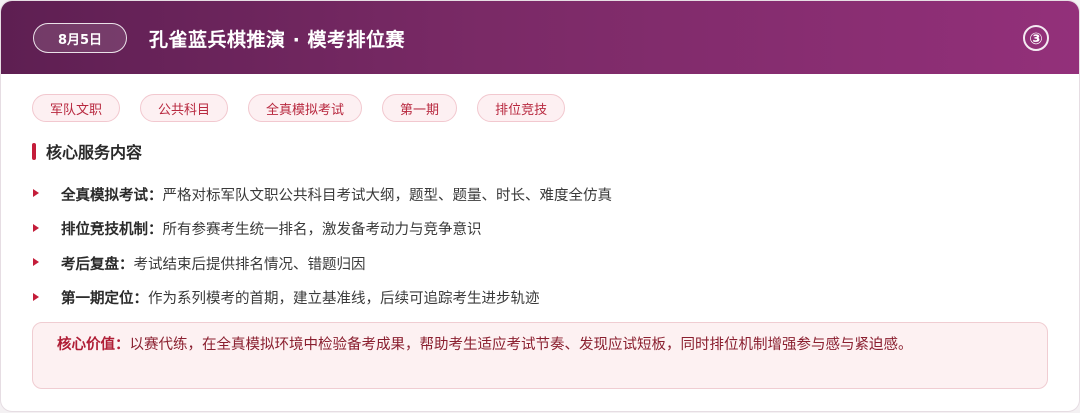 This screenshot has width=1080, height=413. I want to click on tag-list: 军队文职 公共科目 全真模拟考试 第一期 排位竞技, so click(299, 108).